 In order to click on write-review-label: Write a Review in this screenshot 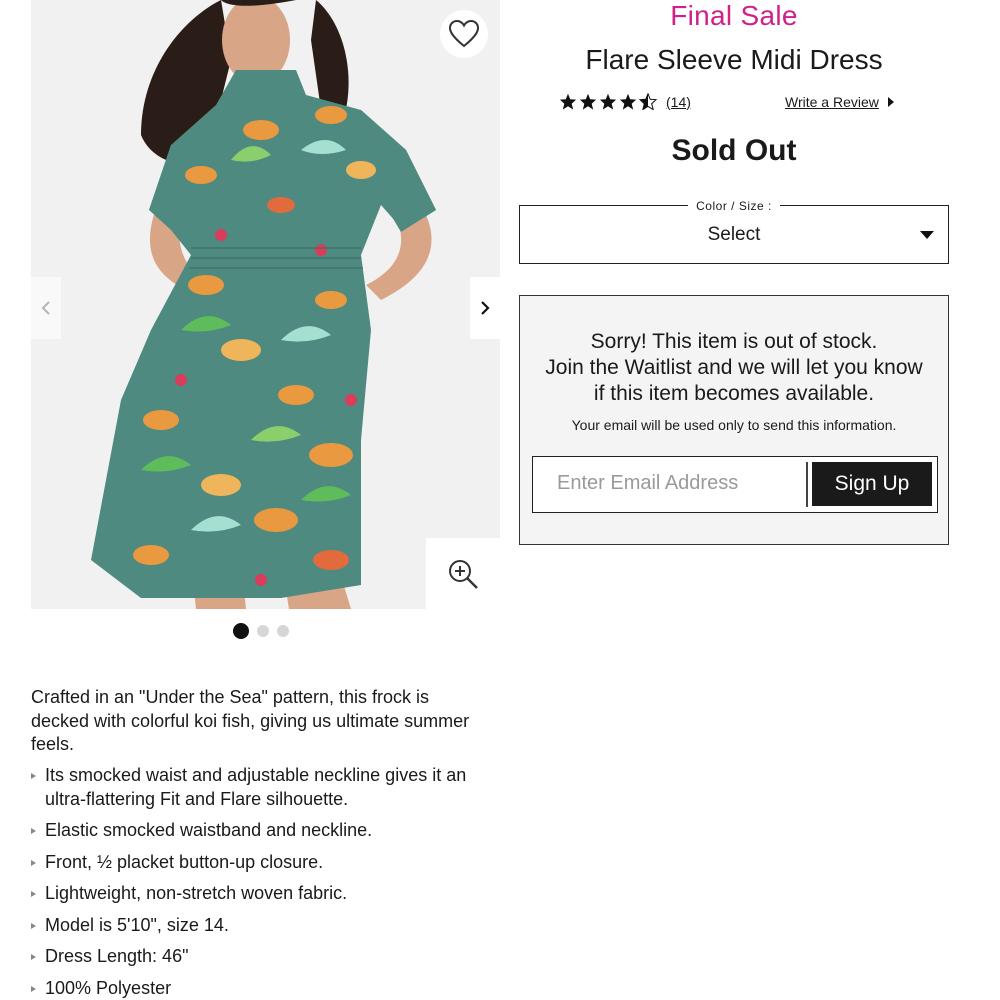, I will do `click(832, 102)`.